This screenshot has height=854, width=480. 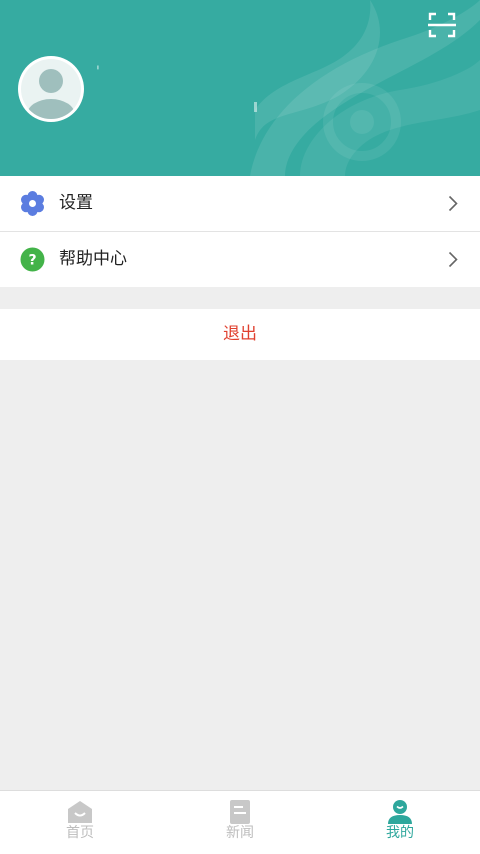 I want to click on tab-label: 我的, so click(x=400, y=833).